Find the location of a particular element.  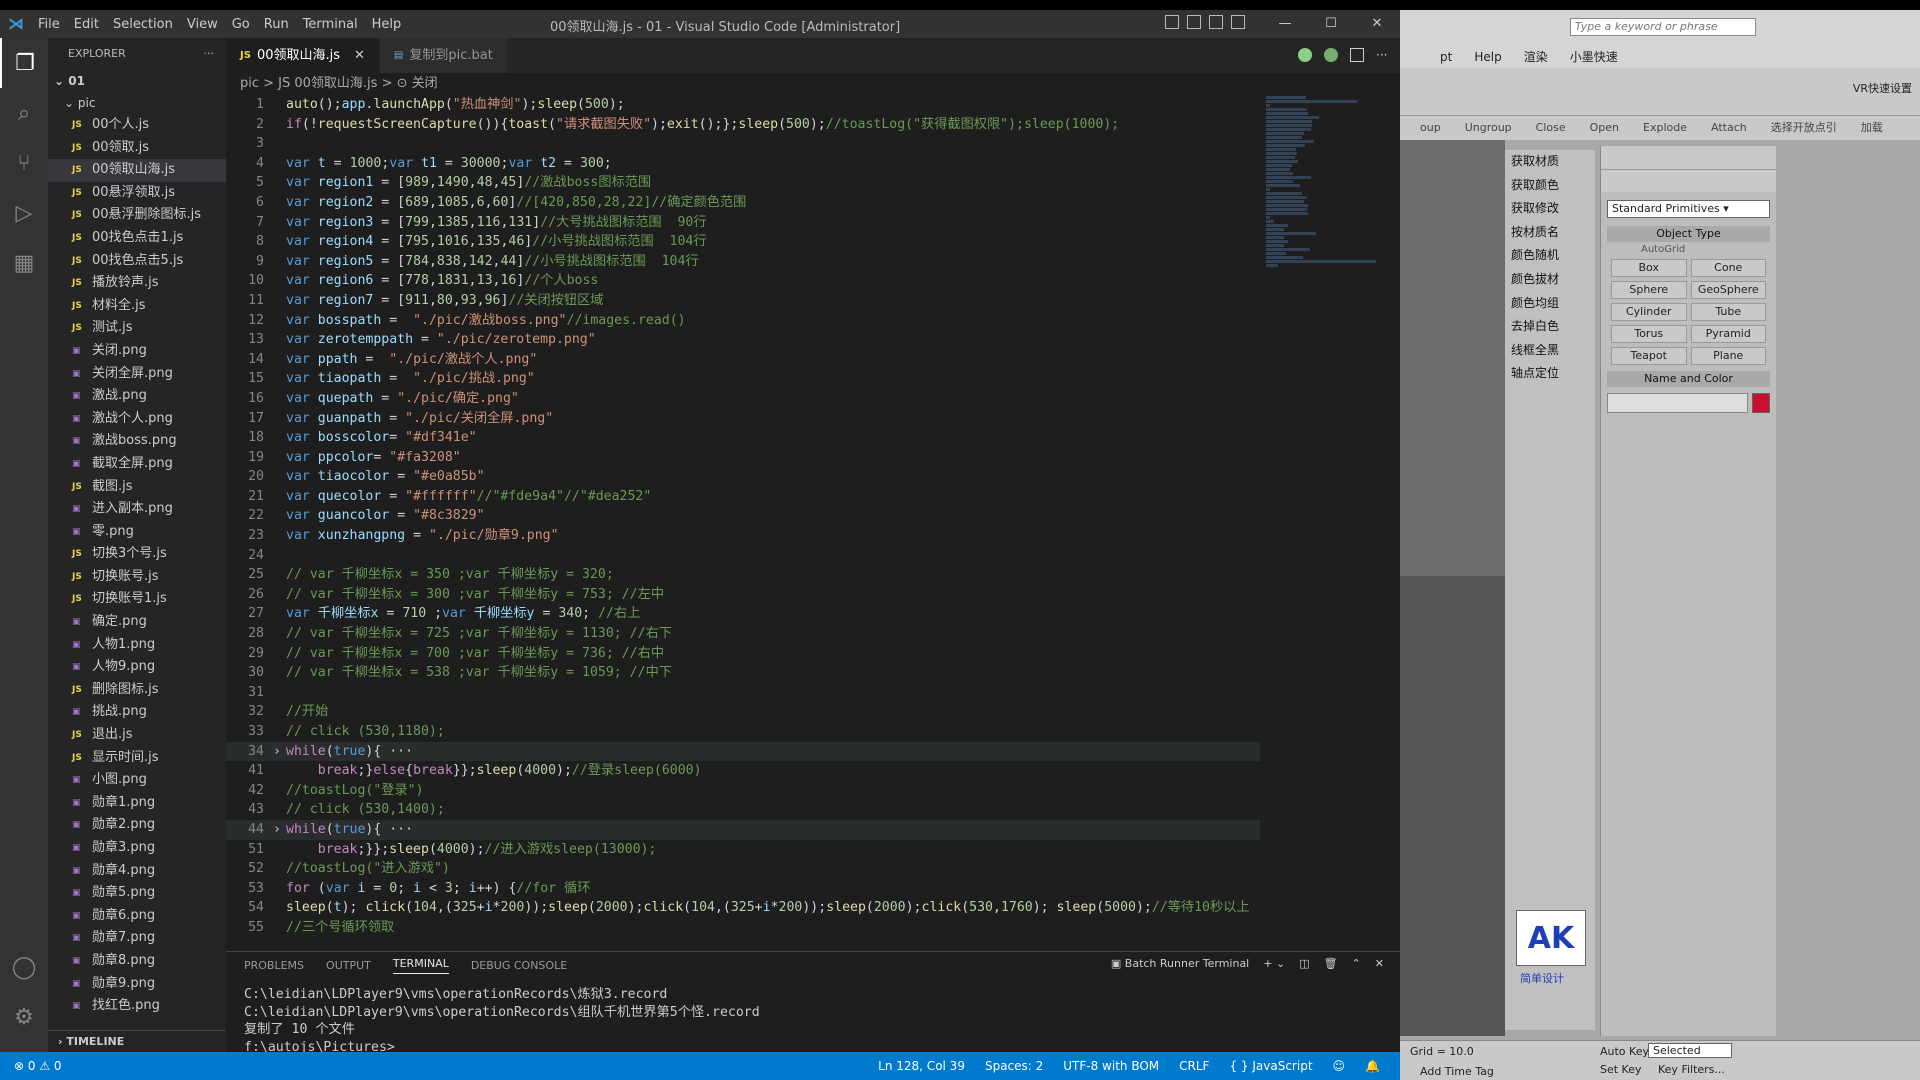

file-item: ▣ 勋章6.png is located at coordinates (137, 916).